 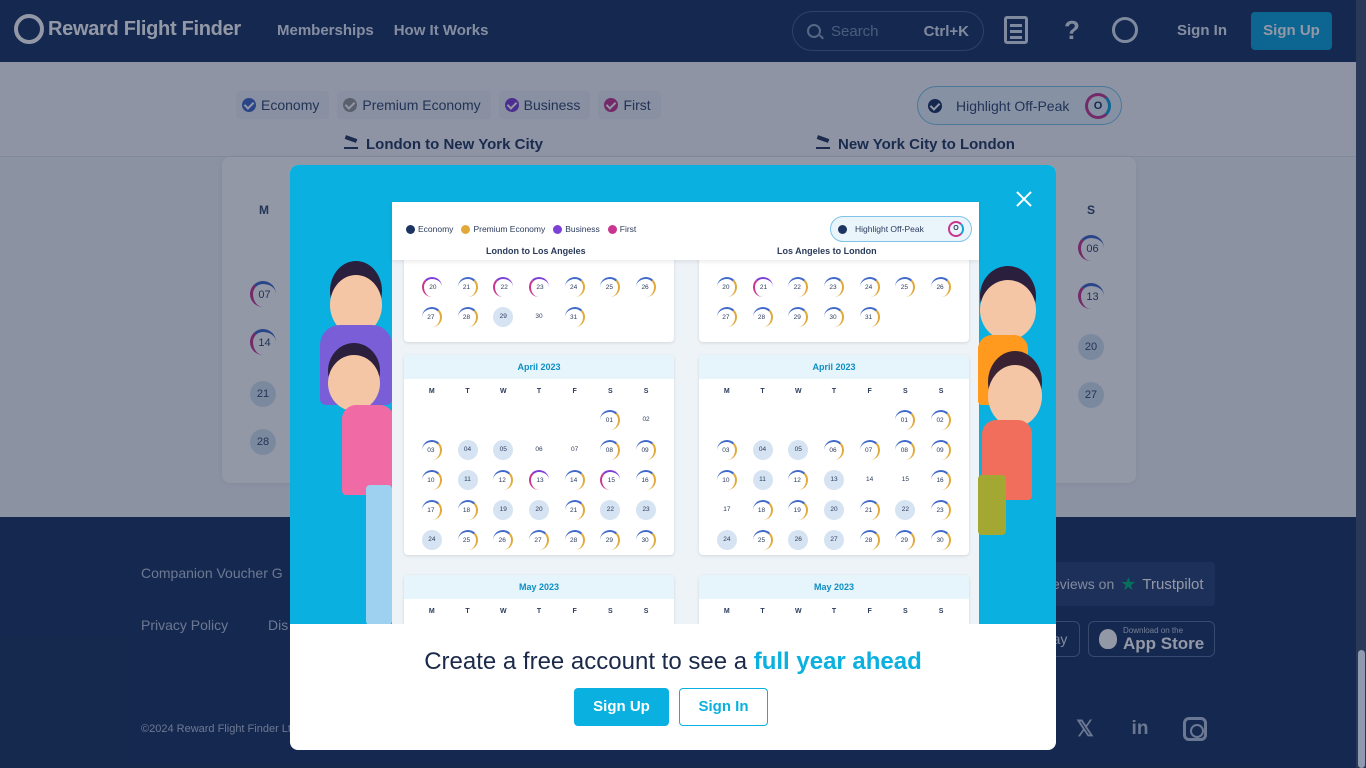 I want to click on preview-off-peak: Highlight Off-Peak O, so click(x=901, y=229).